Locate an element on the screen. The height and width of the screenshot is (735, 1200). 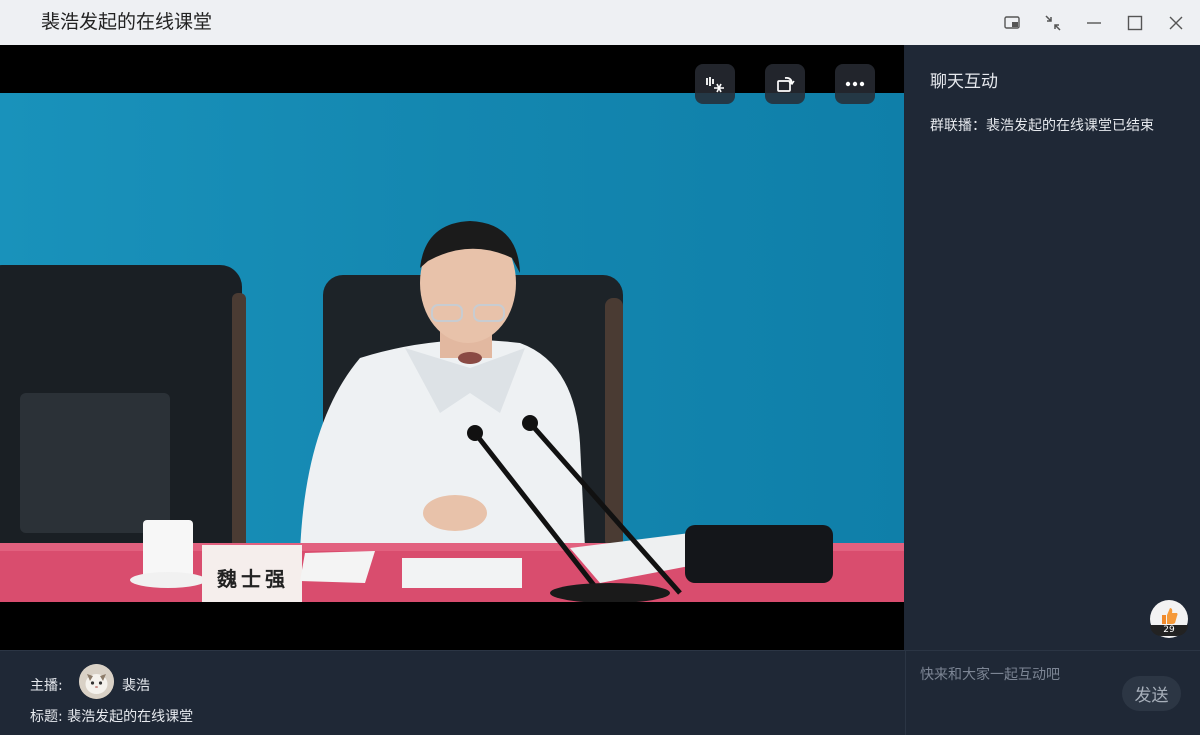
minimize-button is located at coordinates (1094, 23).